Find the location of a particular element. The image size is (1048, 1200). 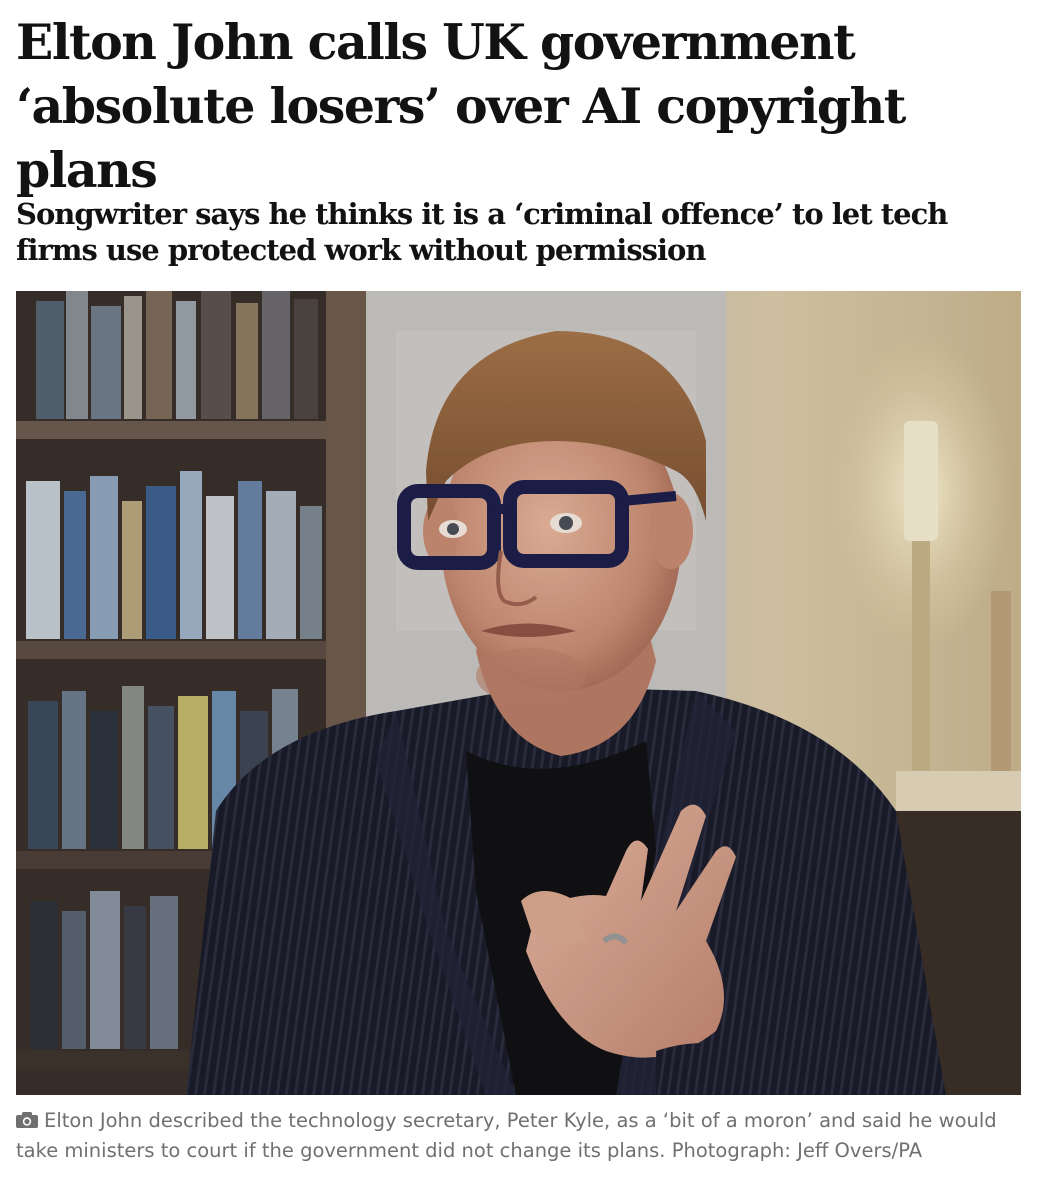

camera-icon is located at coordinates (27, 1117).